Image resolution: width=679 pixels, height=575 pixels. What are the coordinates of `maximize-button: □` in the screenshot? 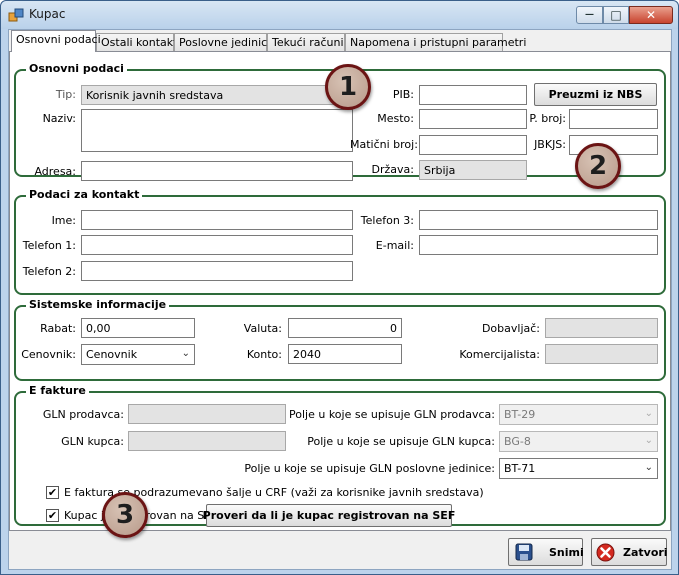 It's located at (616, 15).